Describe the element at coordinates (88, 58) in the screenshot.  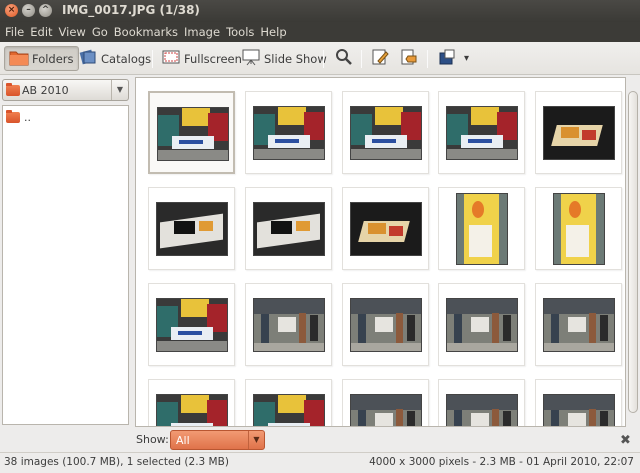
I see `catalogs-icon` at that location.